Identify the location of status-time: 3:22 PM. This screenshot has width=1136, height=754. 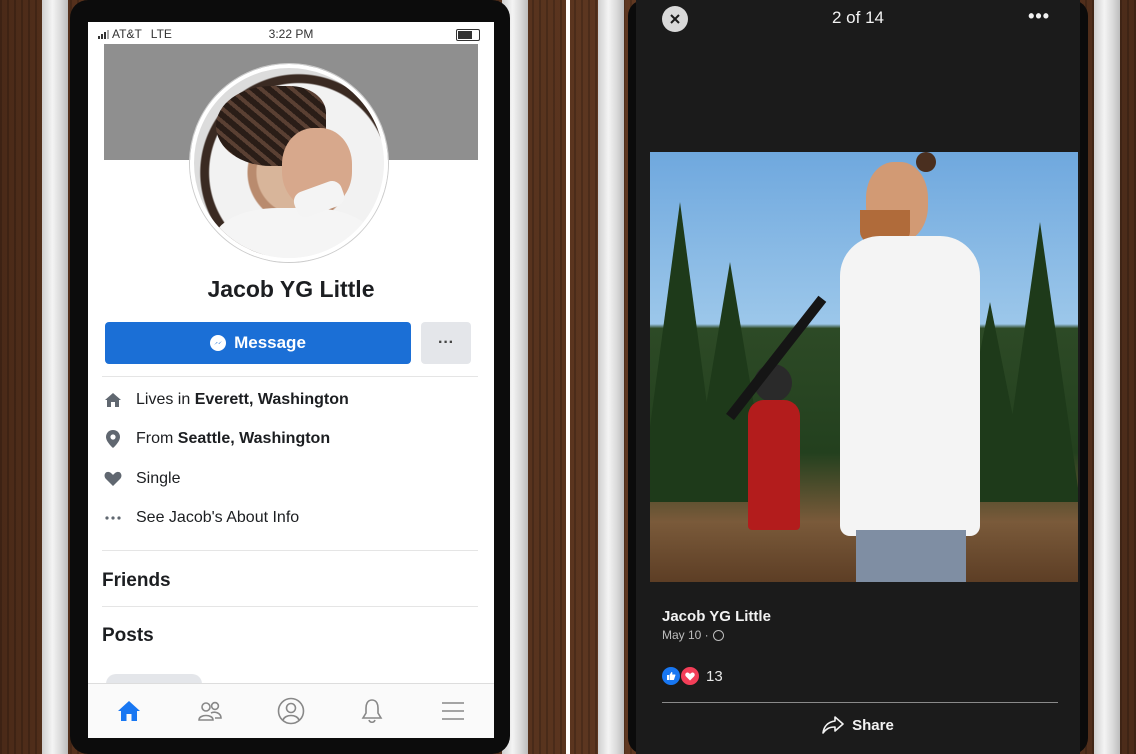
(291, 34).